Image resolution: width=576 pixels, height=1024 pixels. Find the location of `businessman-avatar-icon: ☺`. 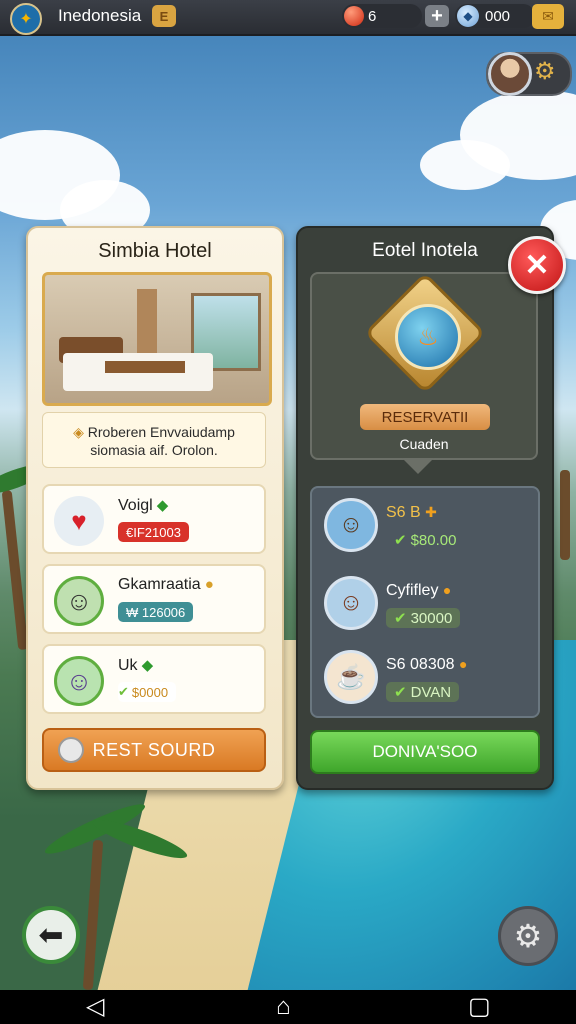

businessman-avatar-icon: ☺ is located at coordinates (79, 601).